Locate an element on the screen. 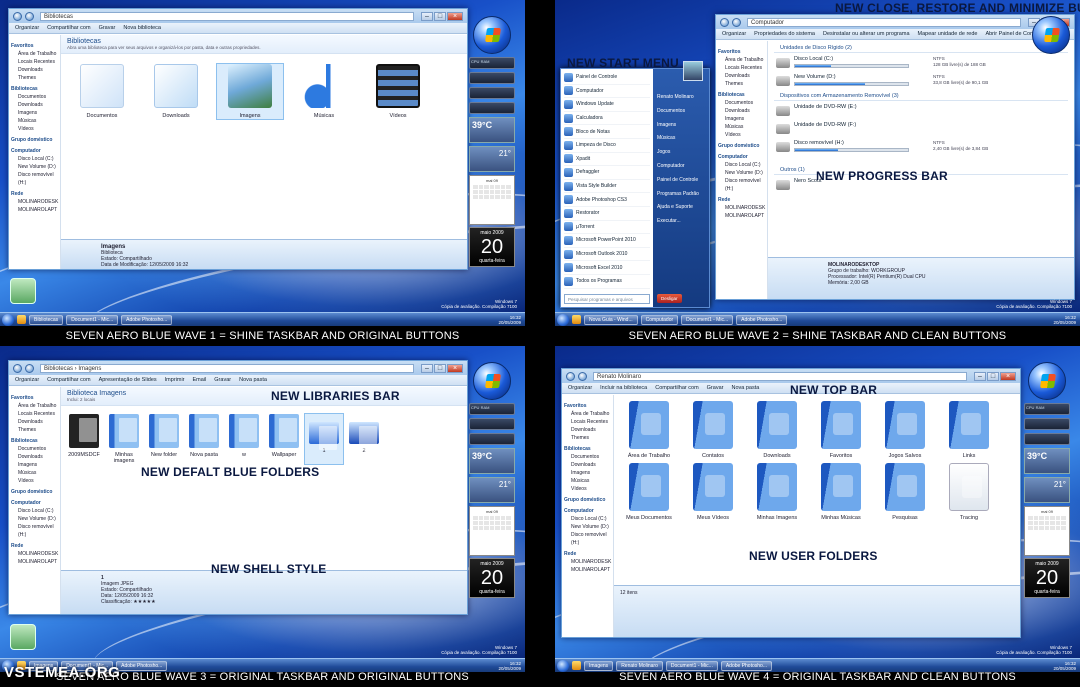 This screenshot has height=687, width=1080. nav-recent: Locais Recentes is located at coordinates (741, 68).